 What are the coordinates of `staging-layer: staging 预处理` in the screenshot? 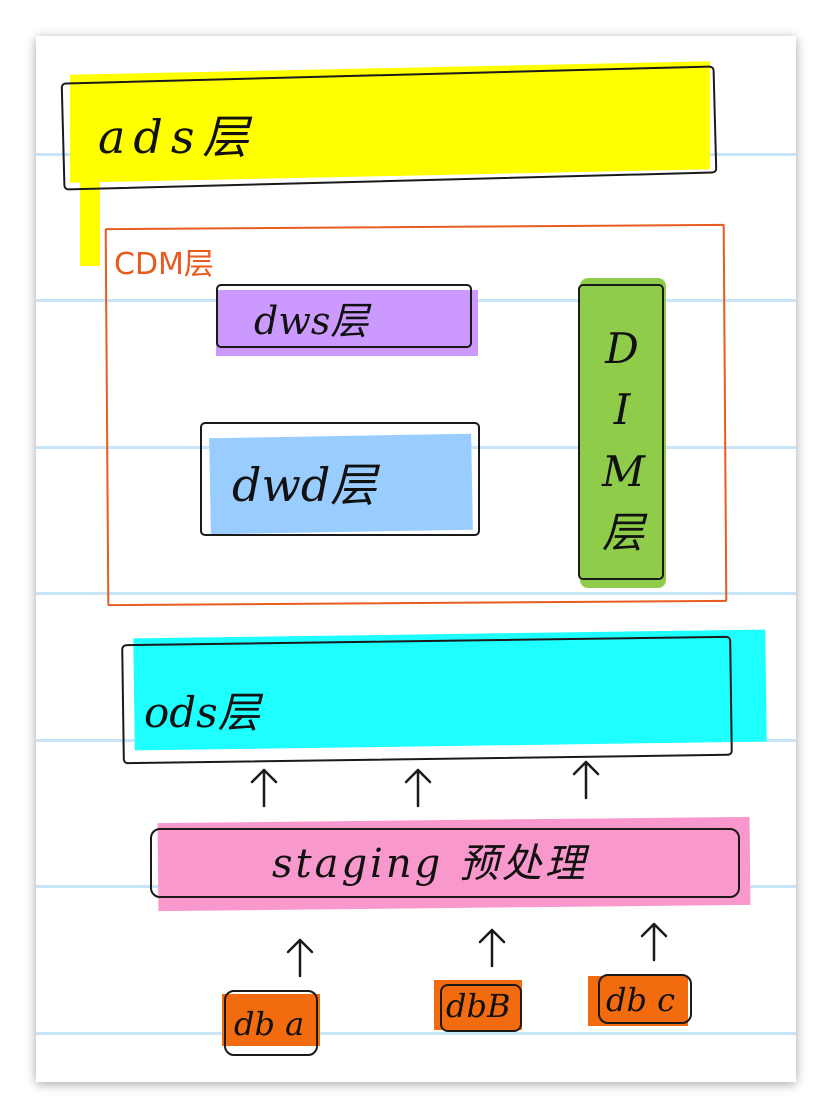 It's located at (450, 864).